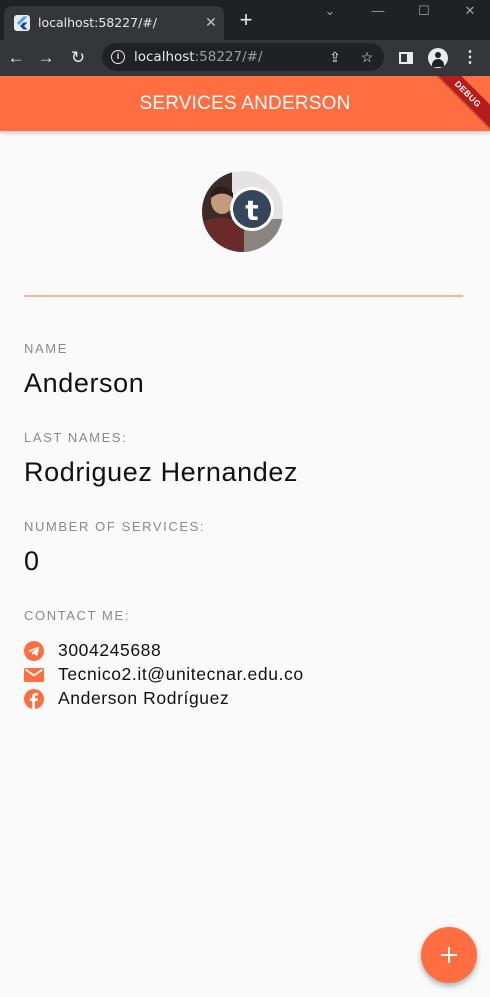 The image size is (490, 997). Describe the element at coordinates (406, 58) in the screenshot. I see `side-panel-icon` at that location.